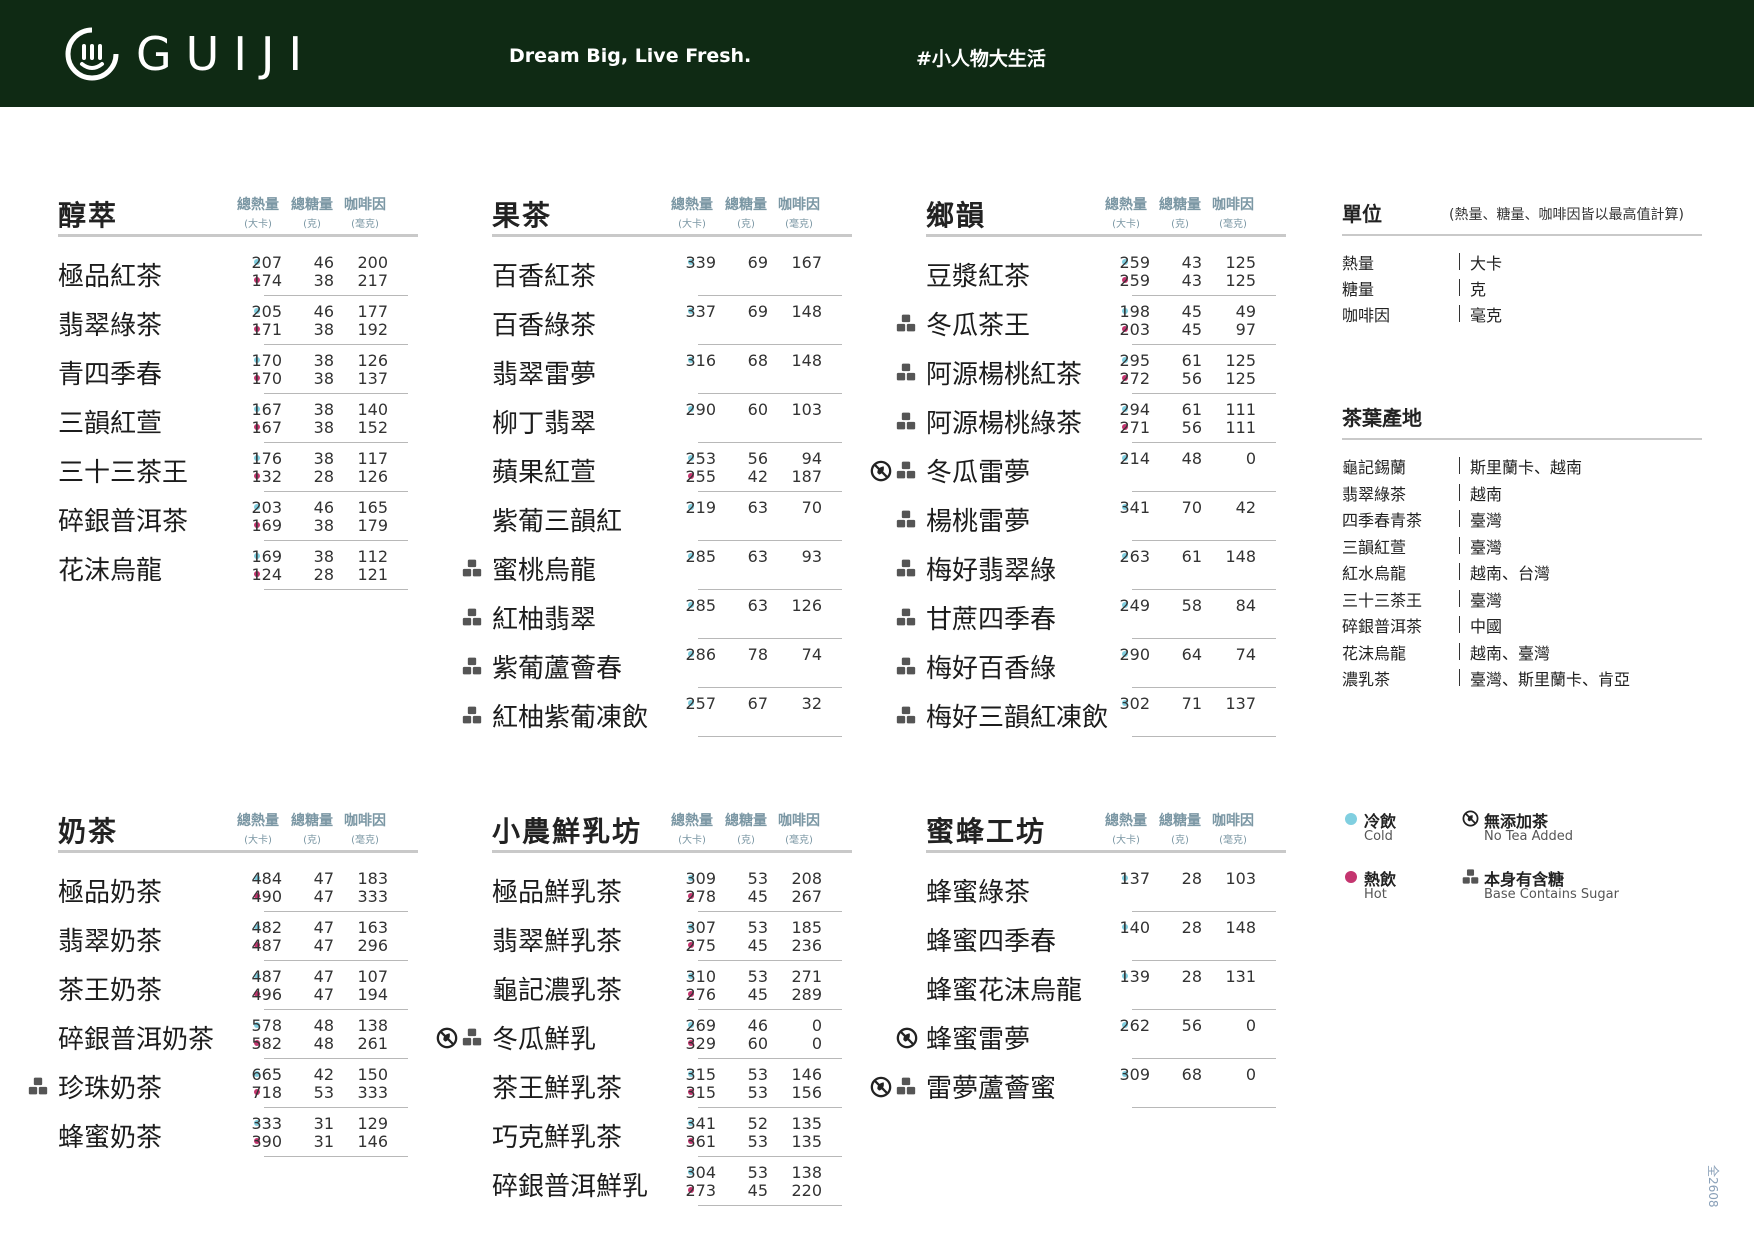 The width and height of the screenshot is (1754, 1240). I want to click on origins-title: 茶葉產地, so click(1382, 418).